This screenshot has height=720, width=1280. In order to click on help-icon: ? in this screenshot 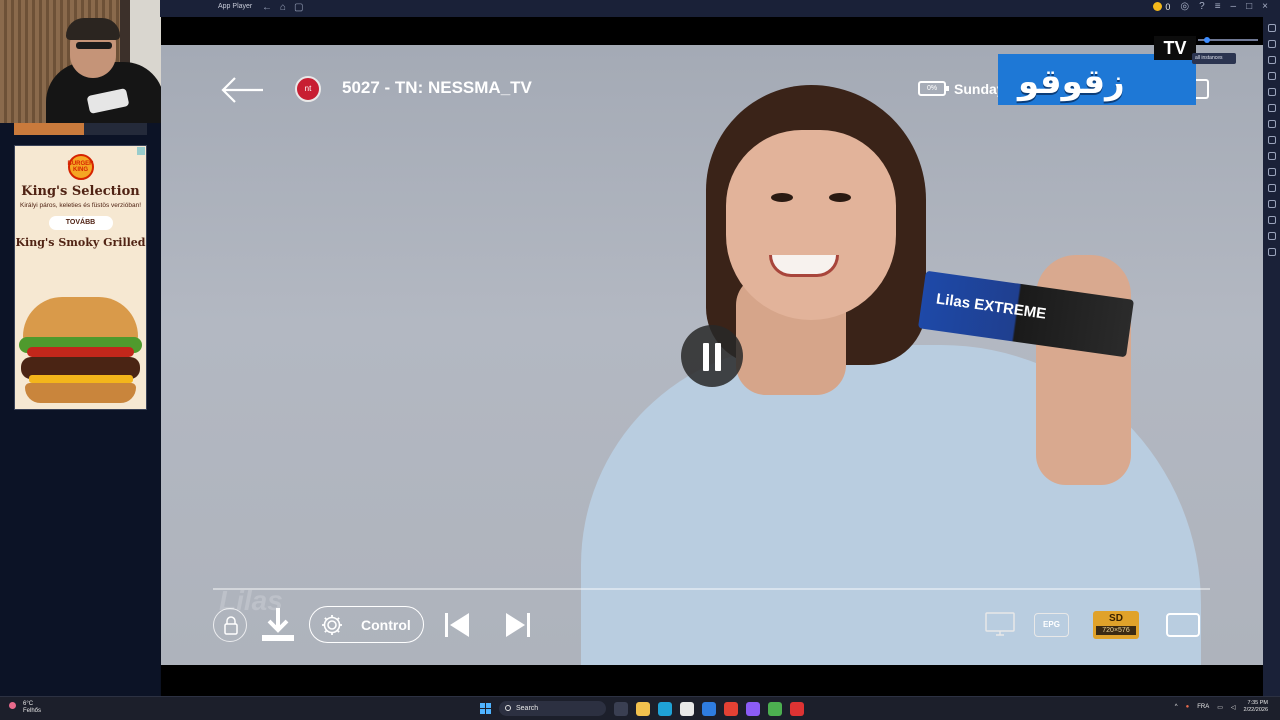, I will do `click(1202, 6)`.